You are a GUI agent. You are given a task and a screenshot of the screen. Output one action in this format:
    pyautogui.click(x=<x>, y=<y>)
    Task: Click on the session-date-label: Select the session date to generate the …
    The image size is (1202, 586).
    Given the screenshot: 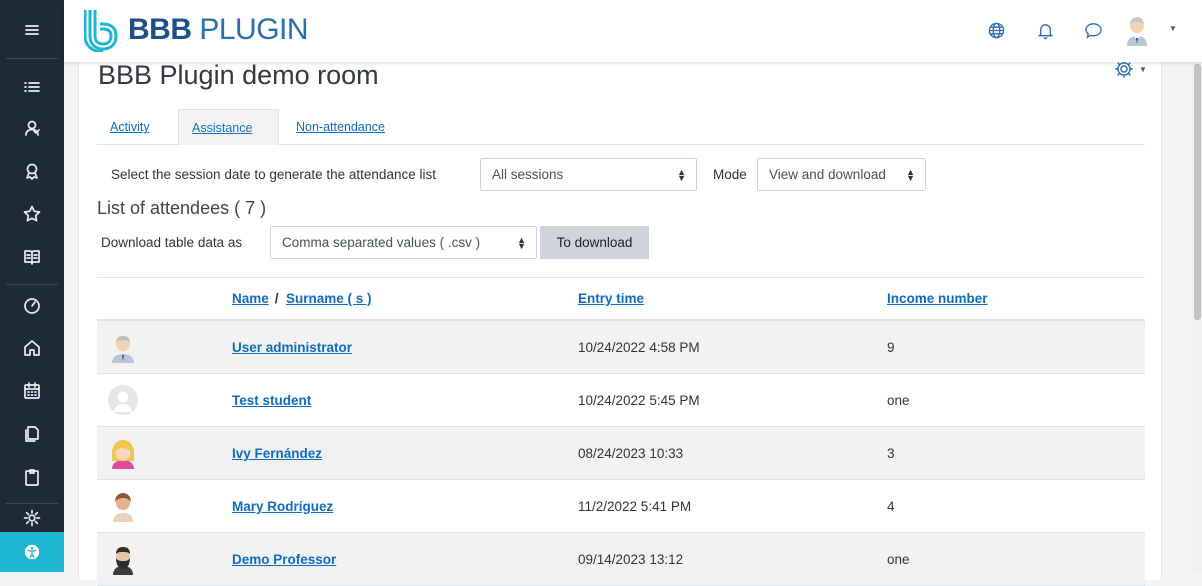 What is the action you would take?
    pyautogui.click(x=273, y=174)
    